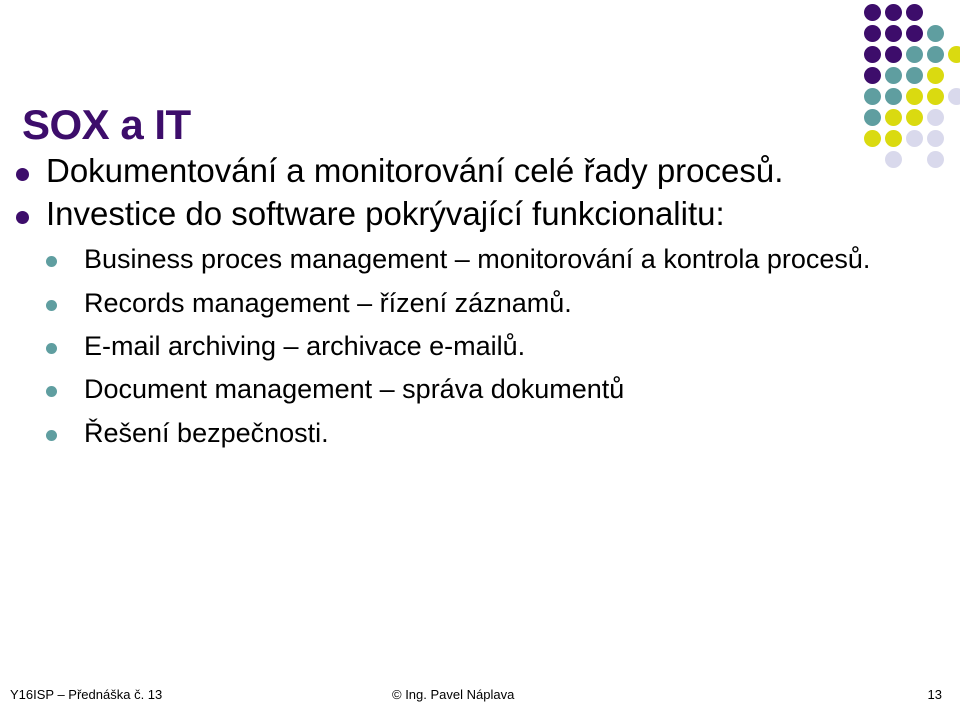  What do you see at coordinates (912, 87) in the screenshot?
I see `decorative-dot-grid` at bounding box center [912, 87].